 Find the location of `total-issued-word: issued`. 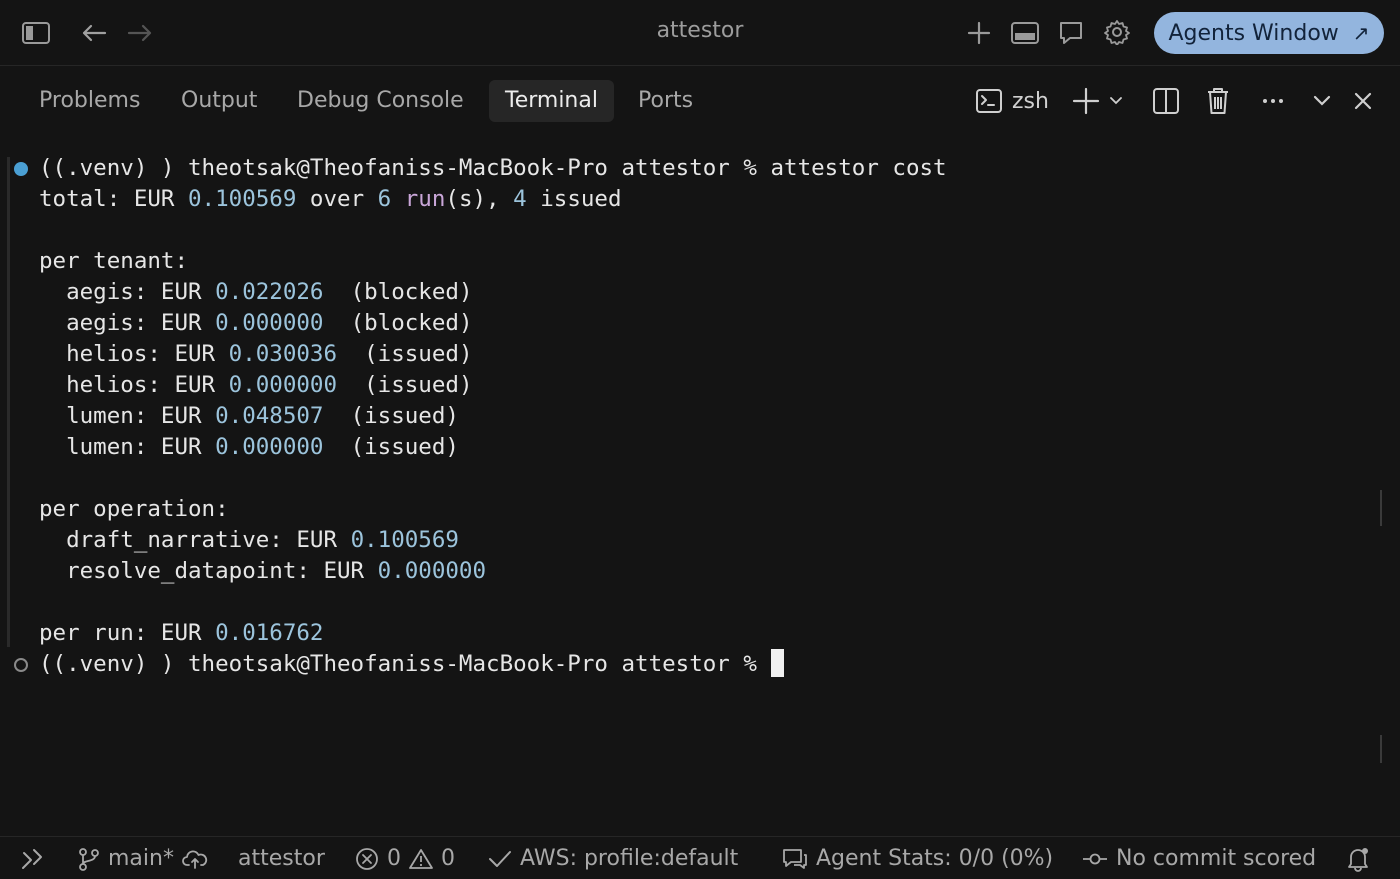

total-issued-word: issued is located at coordinates (574, 199).